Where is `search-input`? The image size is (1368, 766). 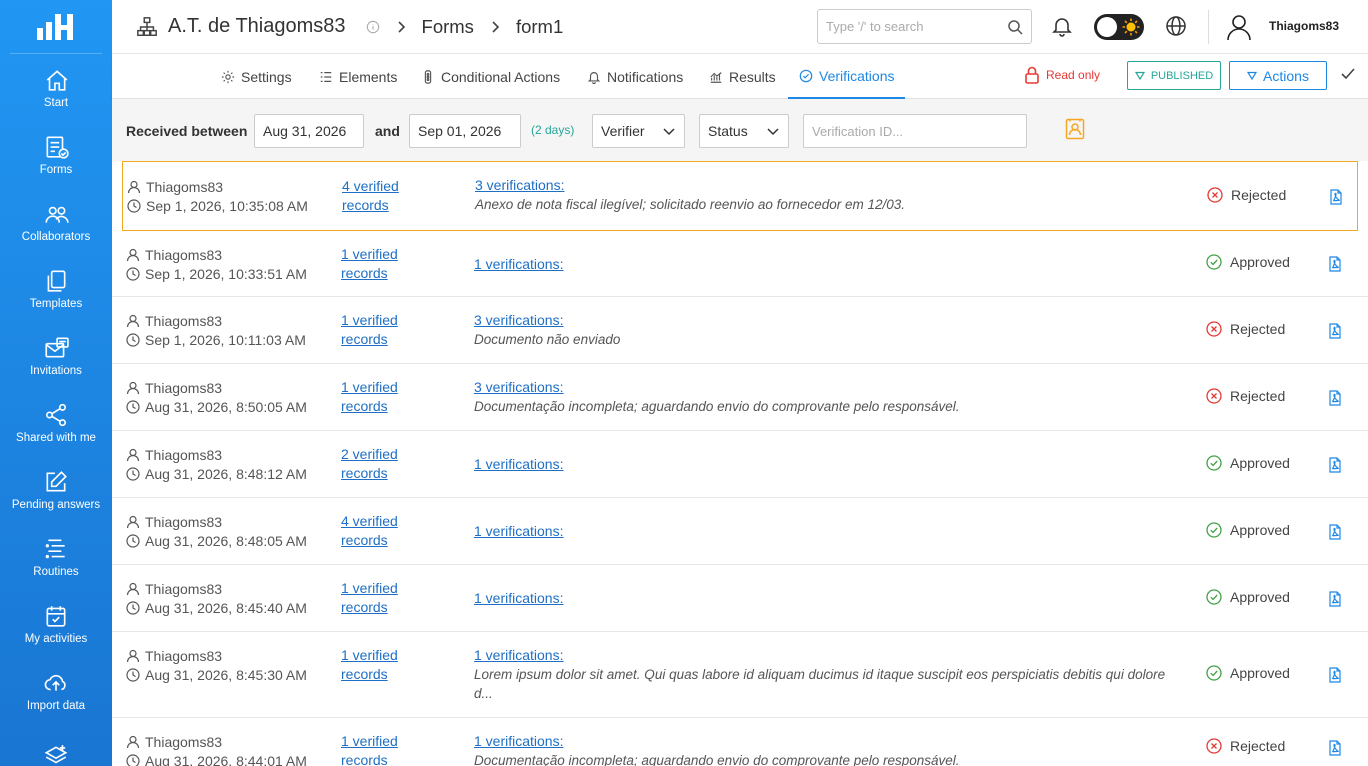
search-input is located at coordinates (916, 26).